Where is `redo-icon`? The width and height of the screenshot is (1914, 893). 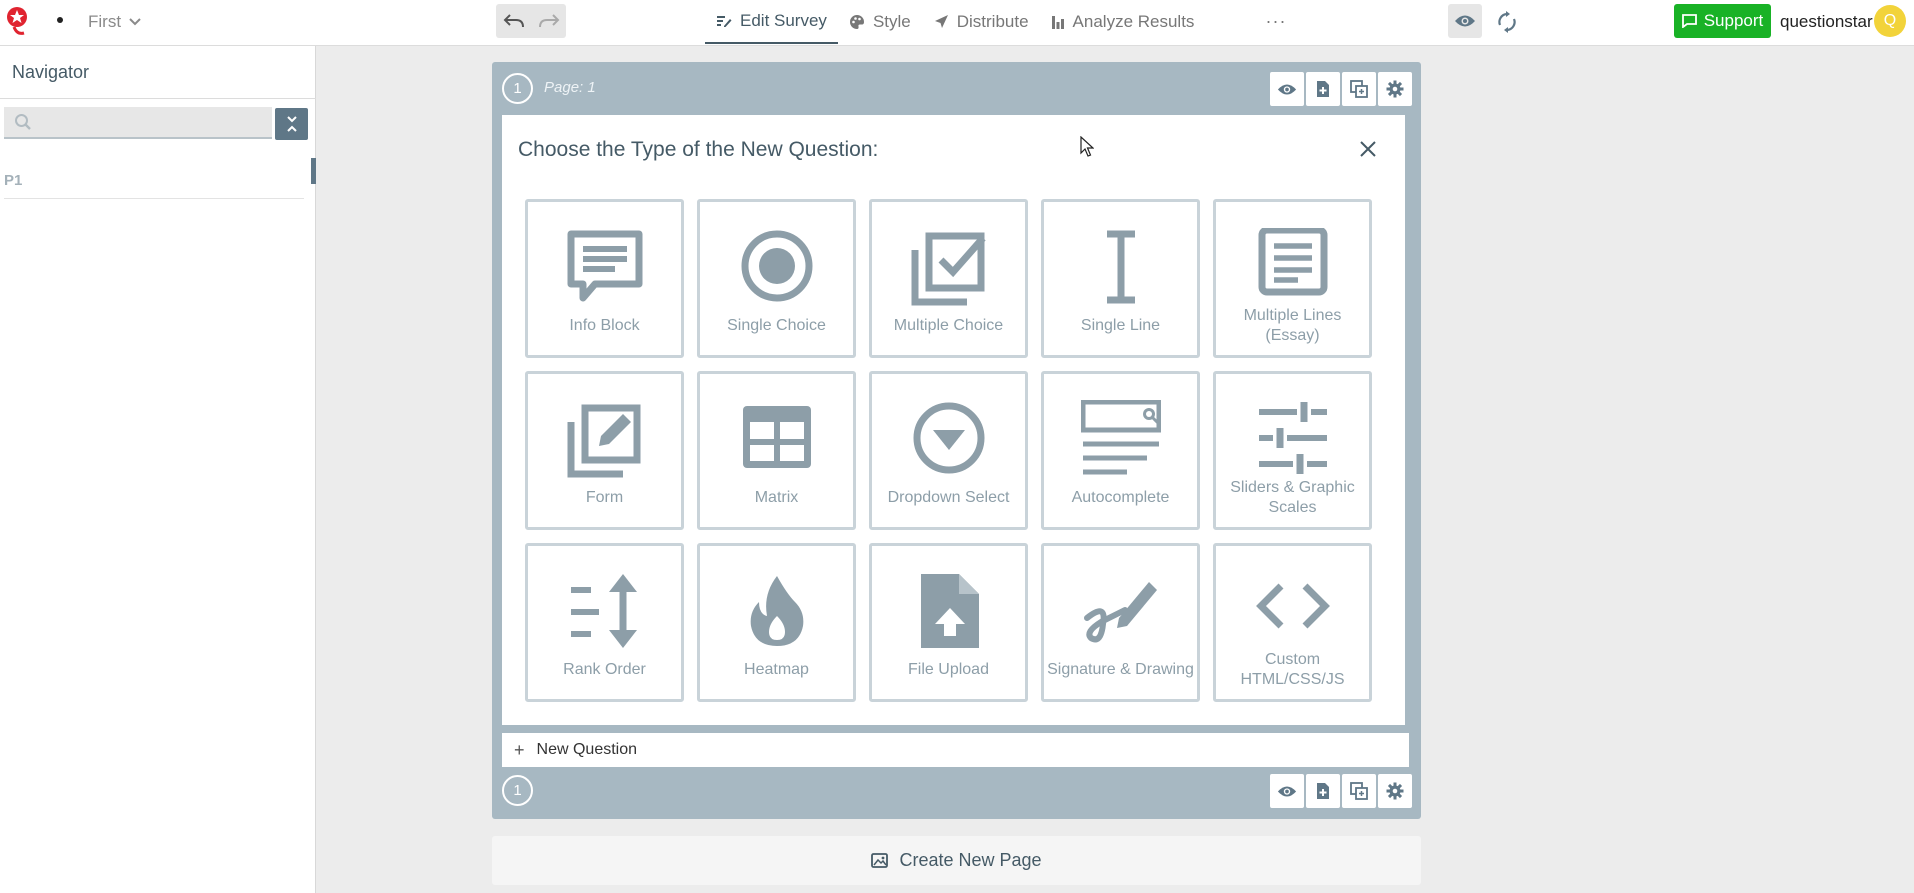
redo-icon is located at coordinates (549, 21).